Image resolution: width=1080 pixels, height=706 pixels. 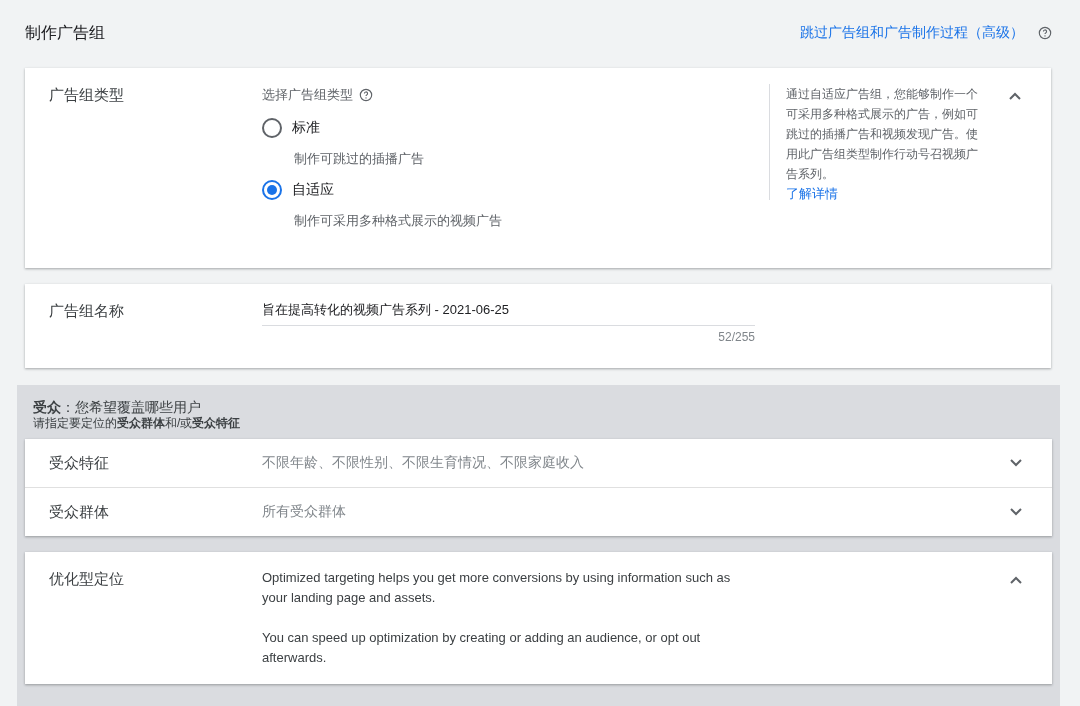 What do you see at coordinates (508, 313) in the screenshot?
I see `name-input-field: 旨在提高转化的视频广告系列 - 2021-06-25` at bounding box center [508, 313].